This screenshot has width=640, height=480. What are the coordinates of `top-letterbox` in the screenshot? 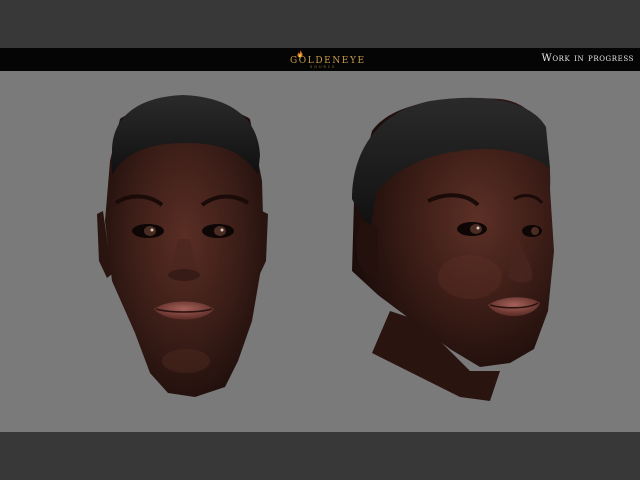 It's located at (320, 24).